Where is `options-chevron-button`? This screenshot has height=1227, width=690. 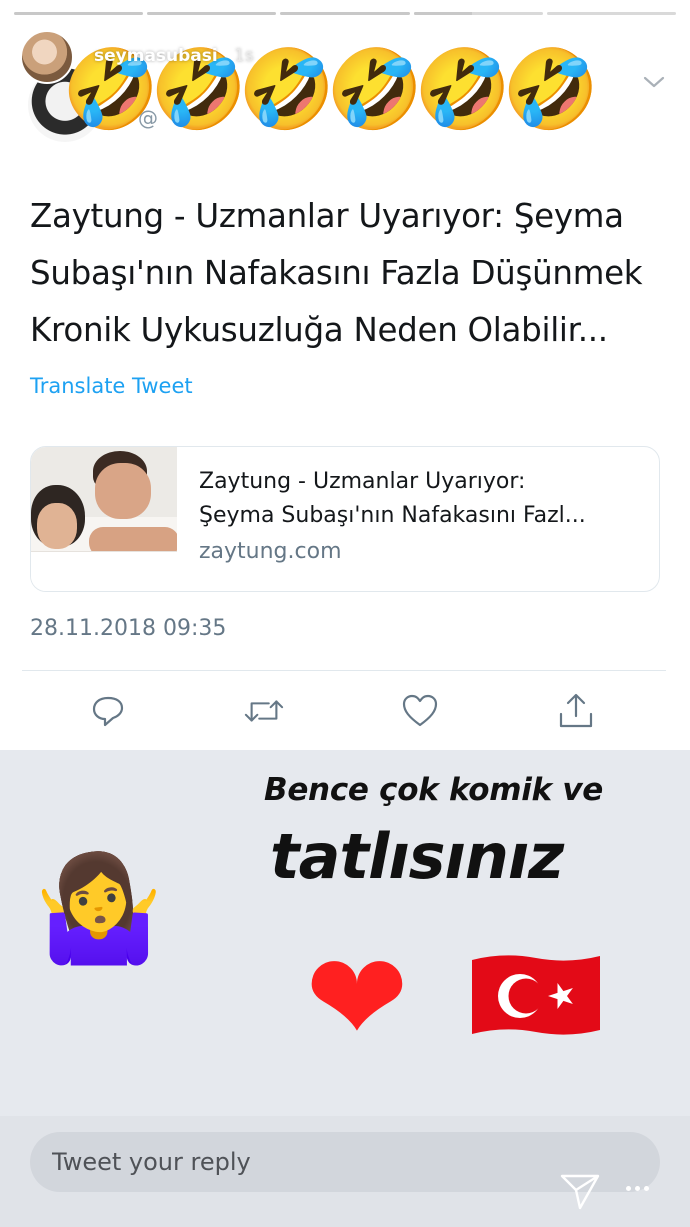
options-chevron-button is located at coordinates (654, 82).